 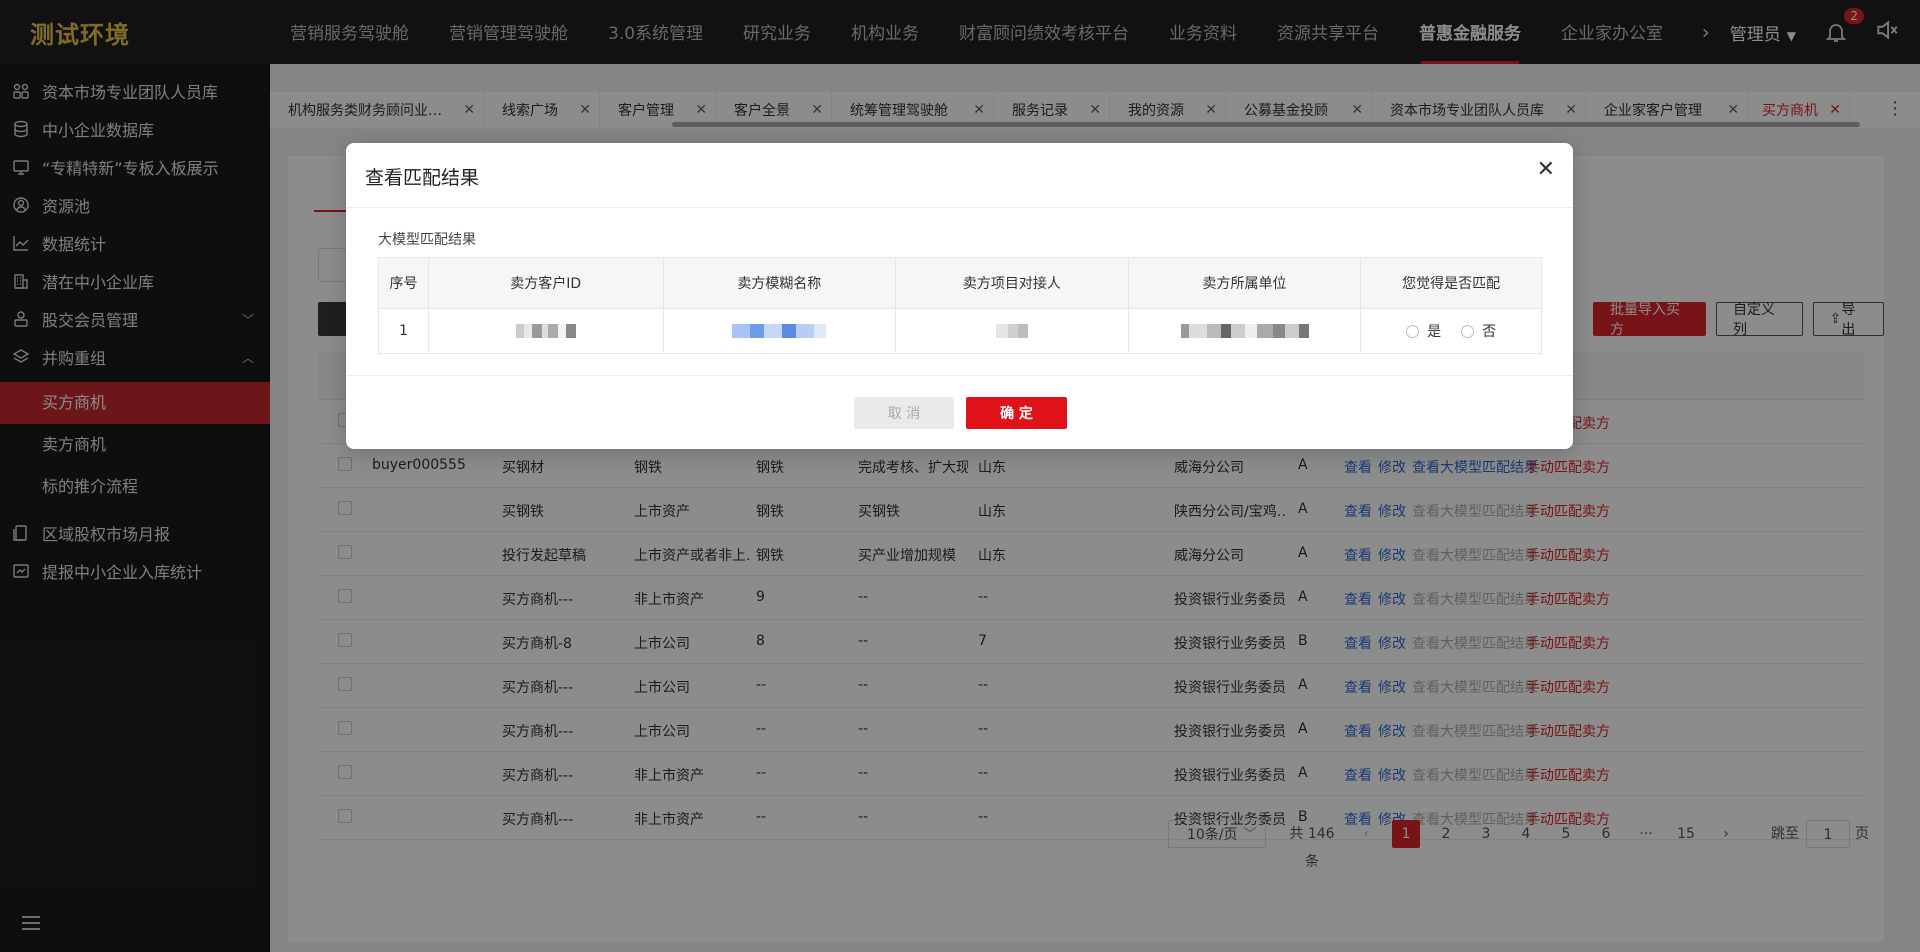 What do you see at coordinates (404, 331) in the screenshot?
I see `row-index: 1` at bounding box center [404, 331].